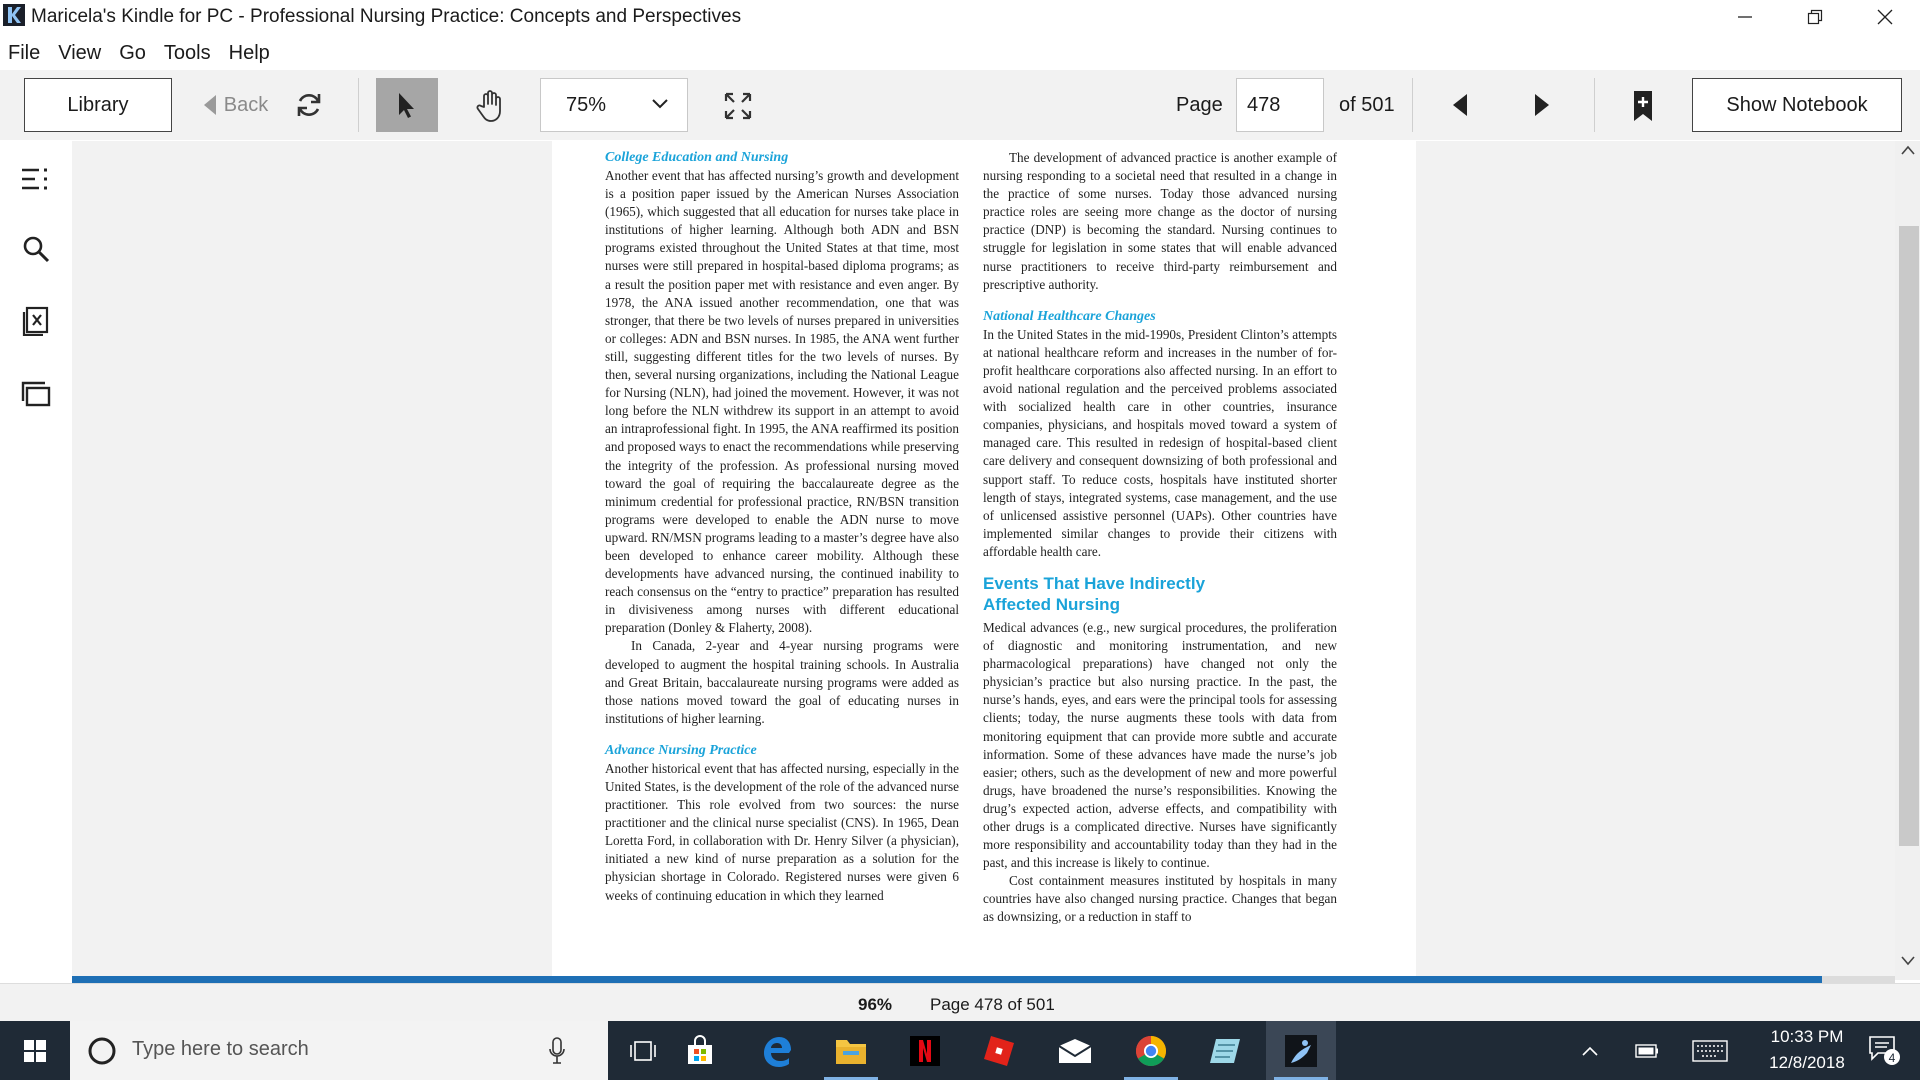 The height and width of the screenshot is (1080, 1920). I want to click on table-of-contents-button, so click(36, 179).